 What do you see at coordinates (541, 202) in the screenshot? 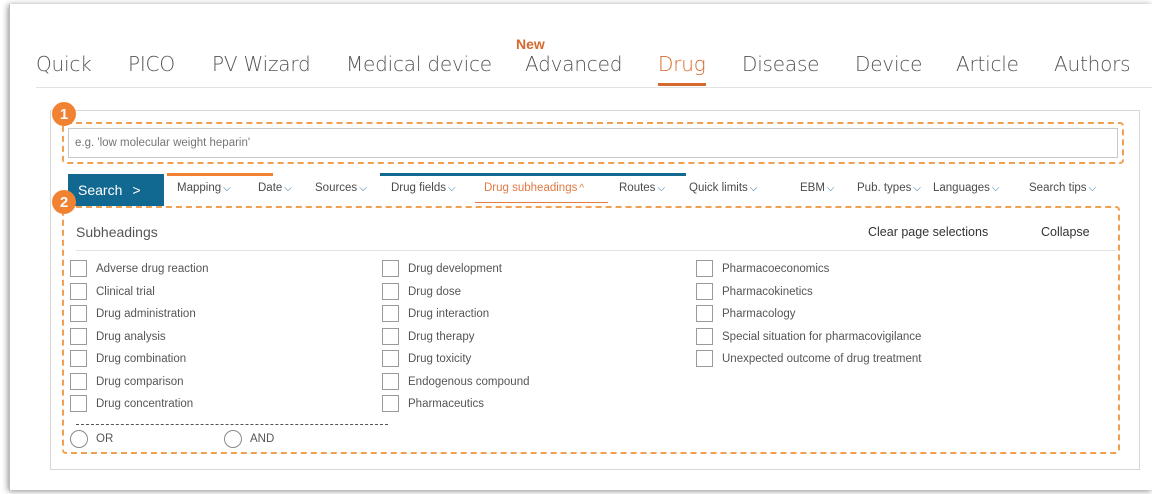
I see `active-filter-underline` at bounding box center [541, 202].